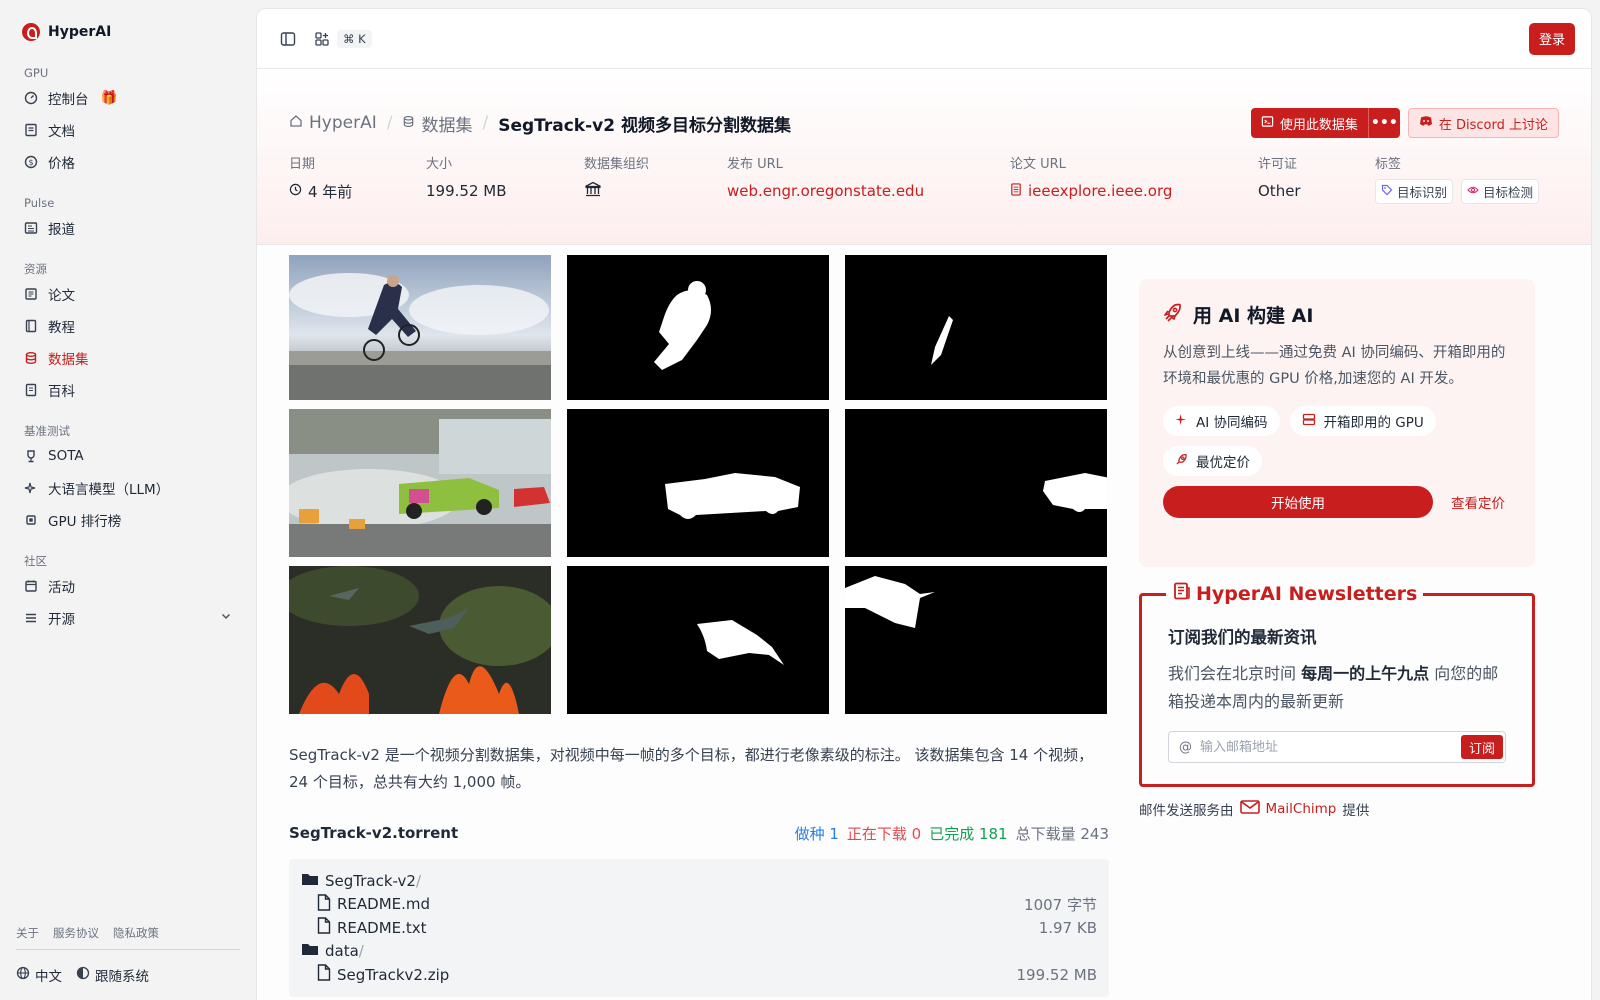 The width and height of the screenshot is (1600, 1000). I want to click on server-icon, so click(1309, 421).